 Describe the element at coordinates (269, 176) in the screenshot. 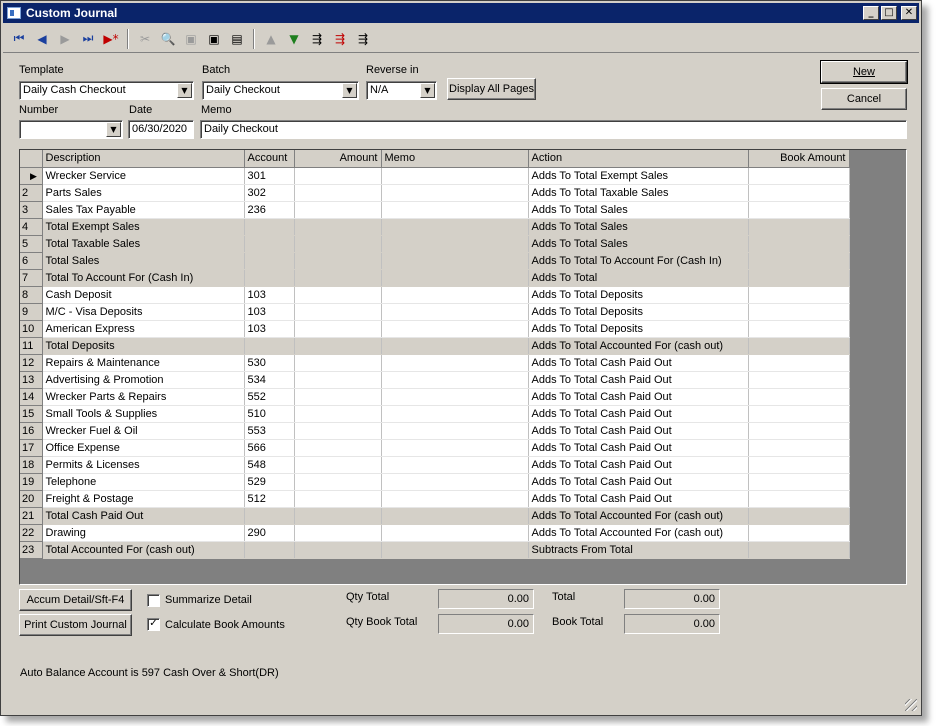

I see `cell-account: 301` at that location.